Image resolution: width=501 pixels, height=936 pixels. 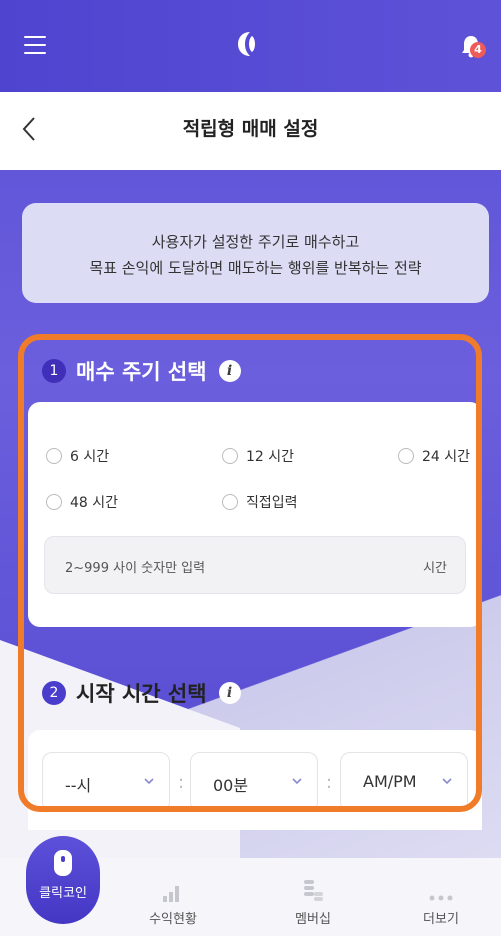 I want to click on option-label: 48 시간, so click(x=94, y=503).